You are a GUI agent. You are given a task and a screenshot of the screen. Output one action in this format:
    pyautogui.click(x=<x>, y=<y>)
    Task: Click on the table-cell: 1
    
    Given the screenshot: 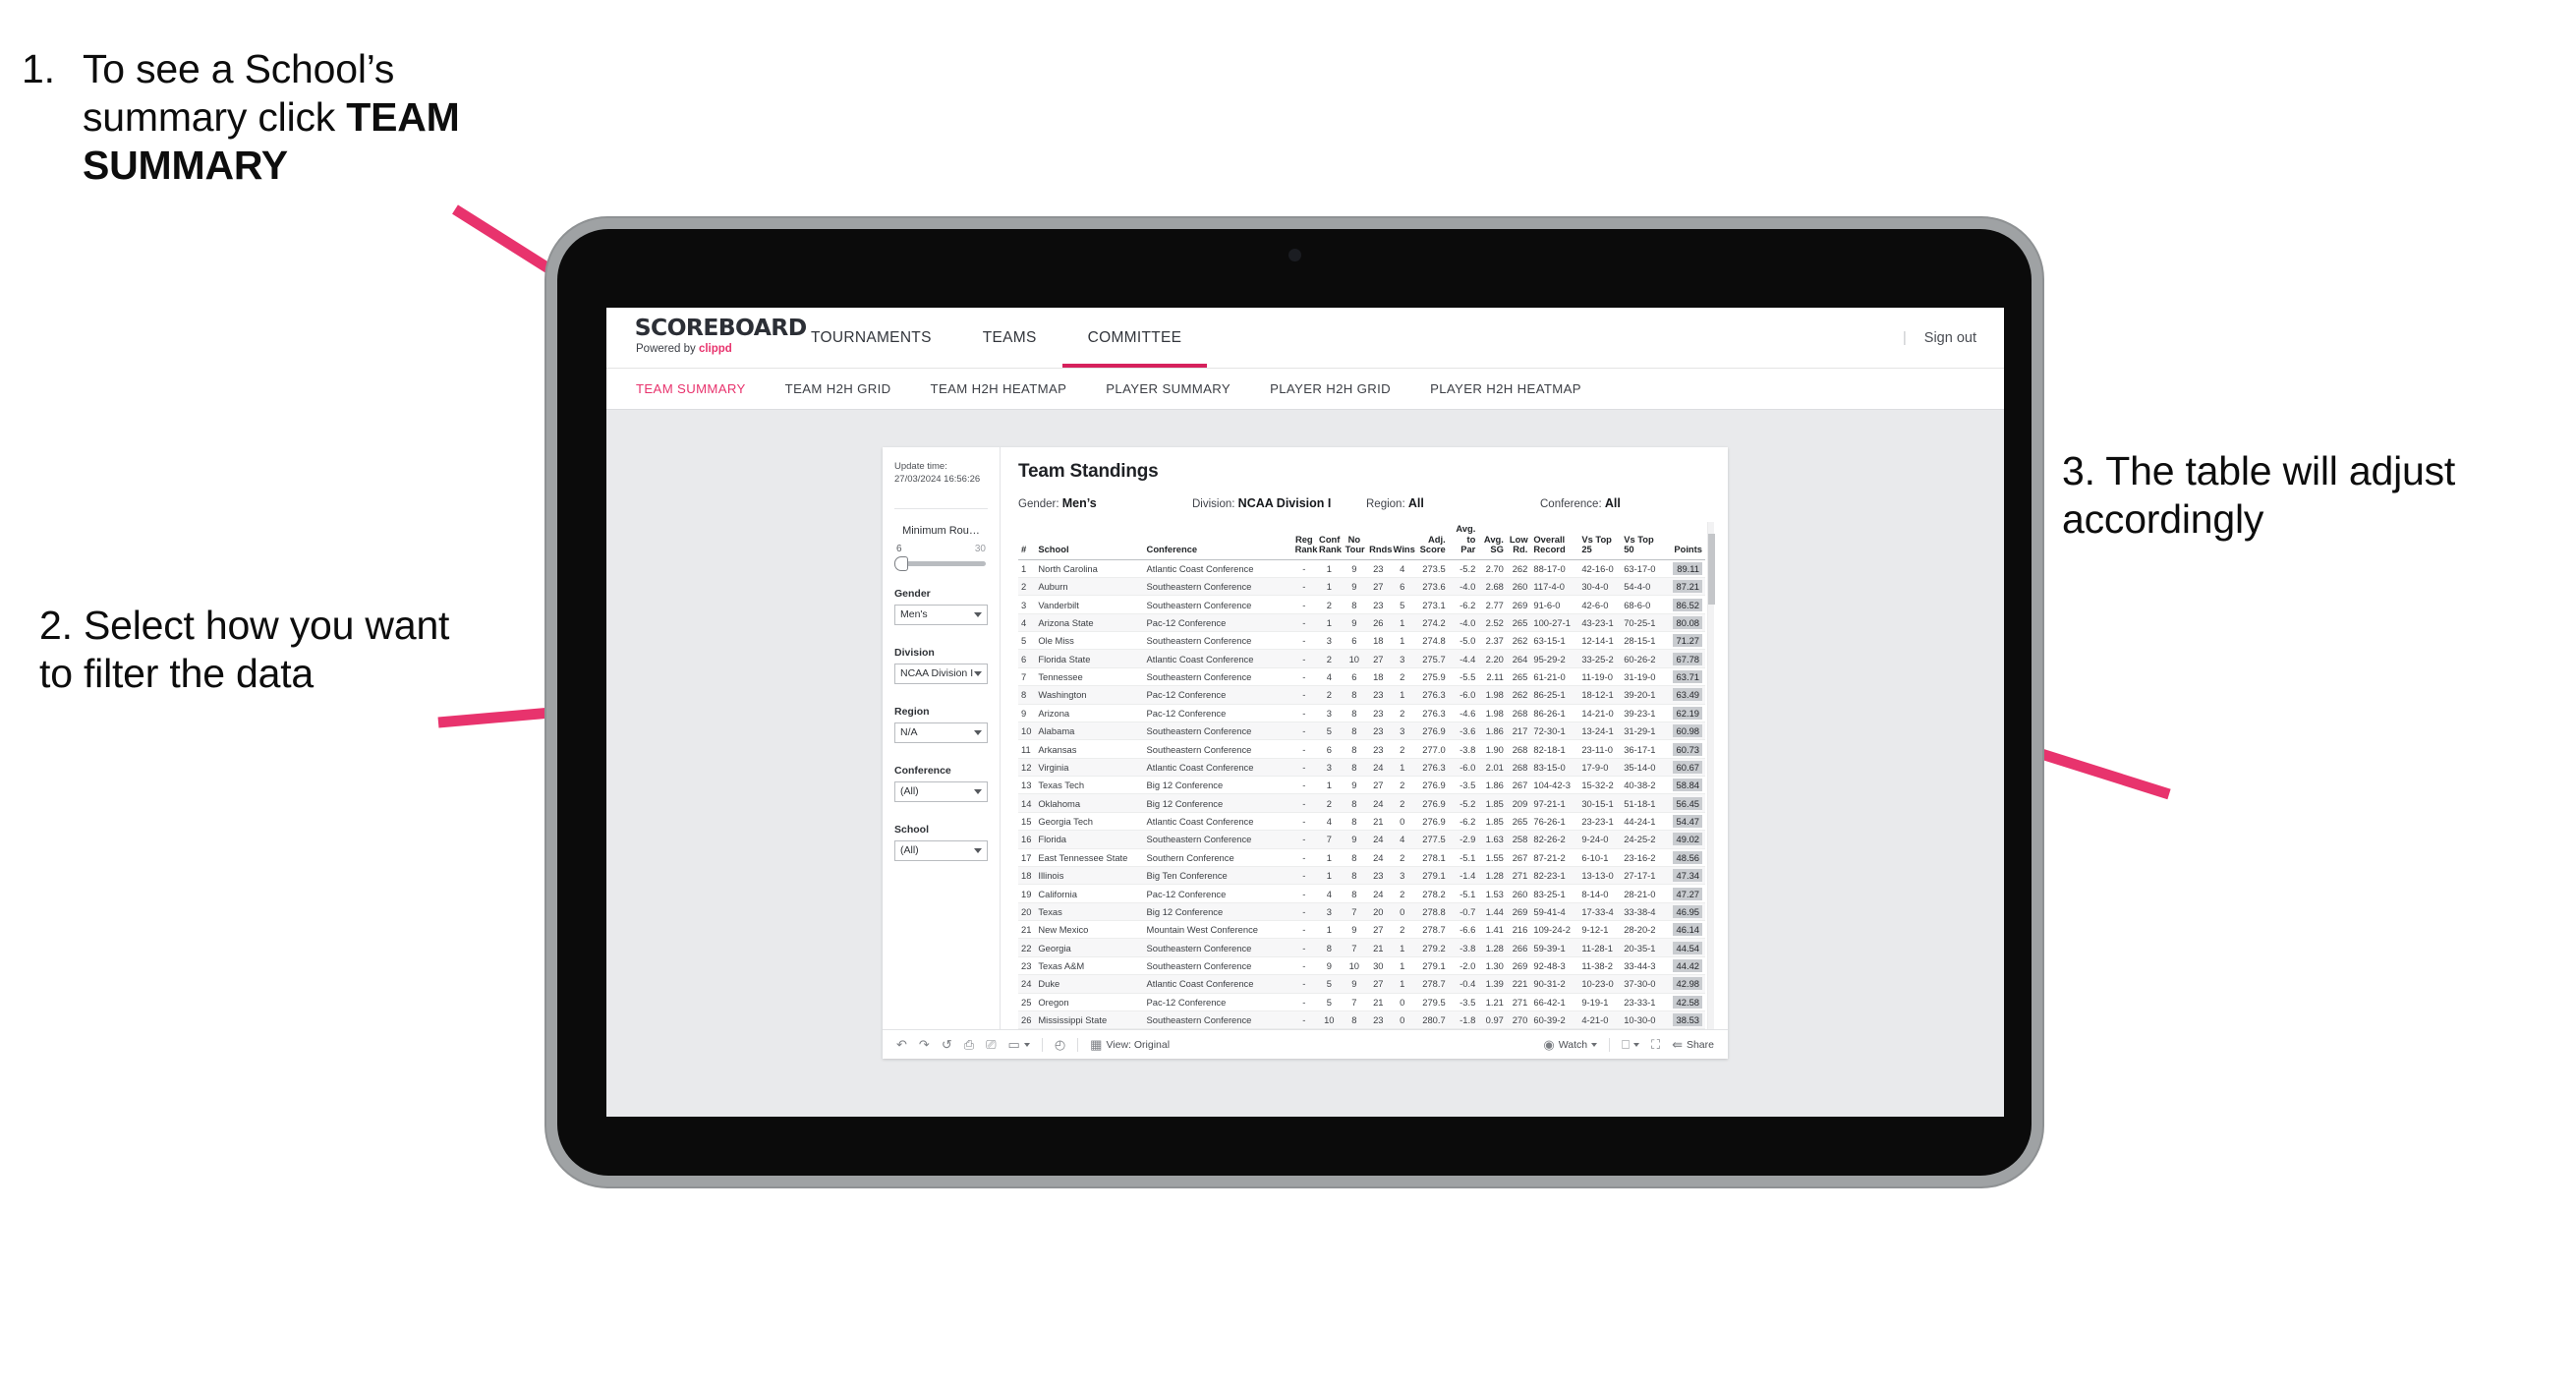 What is the action you would take?
    pyautogui.click(x=1402, y=695)
    